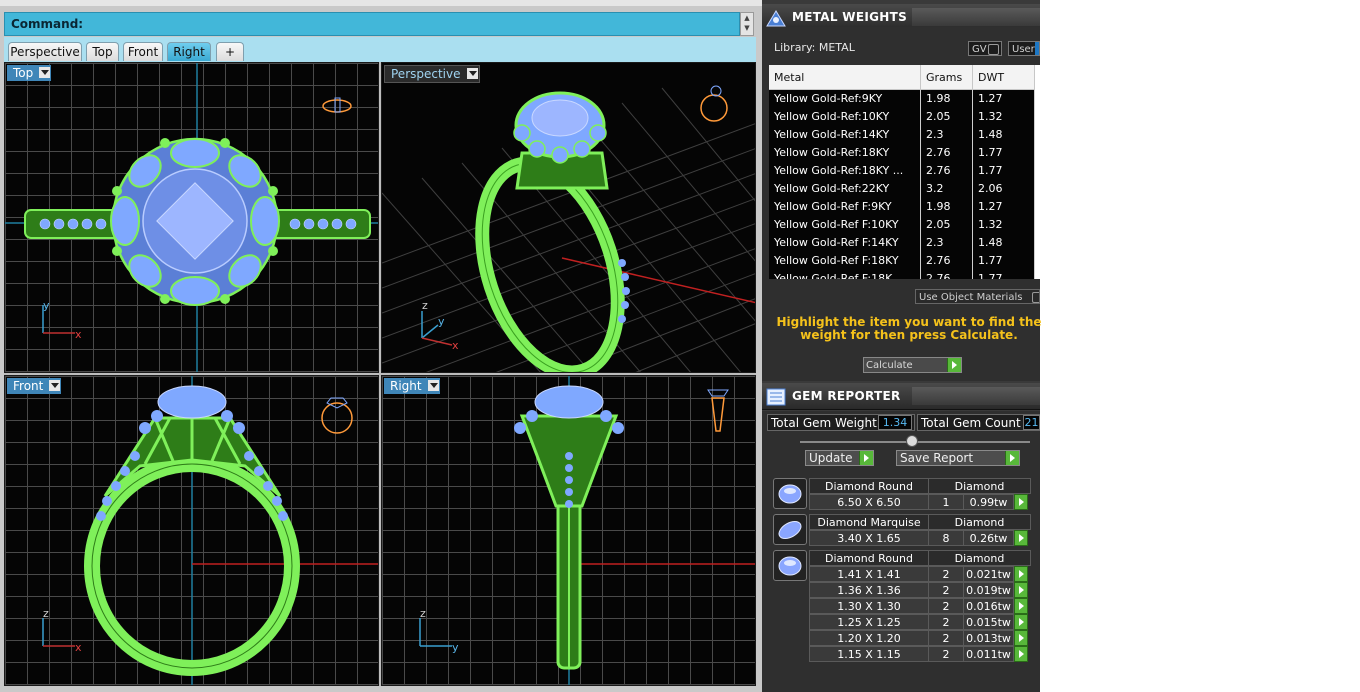 This screenshot has height=692, width=1360. What do you see at coordinates (191, 530) in the screenshot?
I see `viewport-front: z x Front` at bounding box center [191, 530].